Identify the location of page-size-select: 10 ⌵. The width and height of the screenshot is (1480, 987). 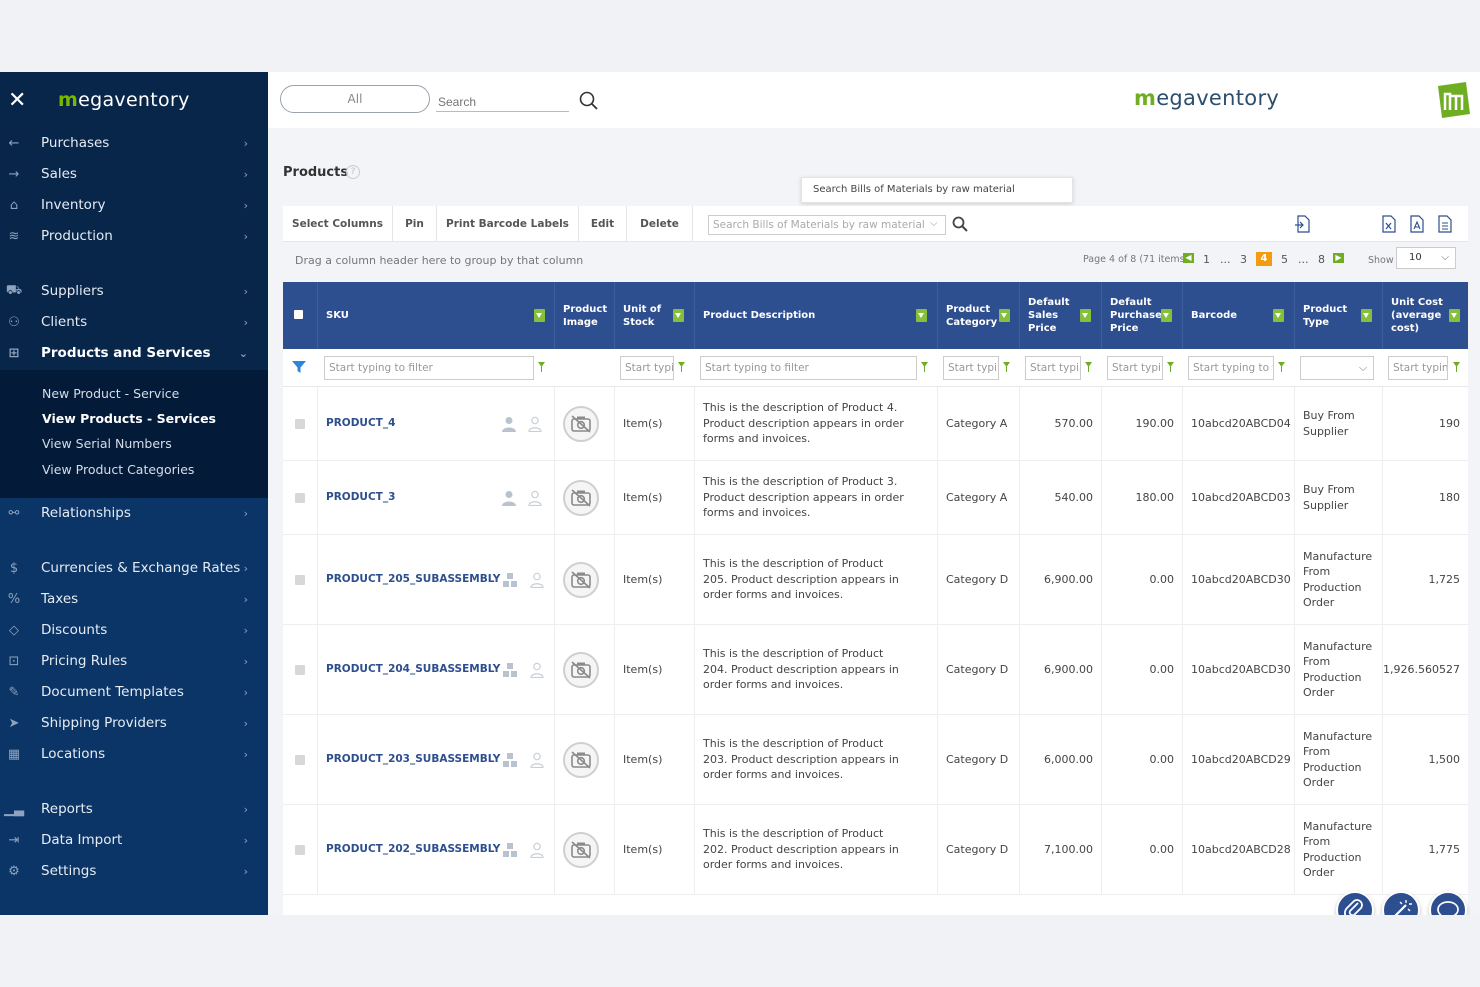
(1426, 258).